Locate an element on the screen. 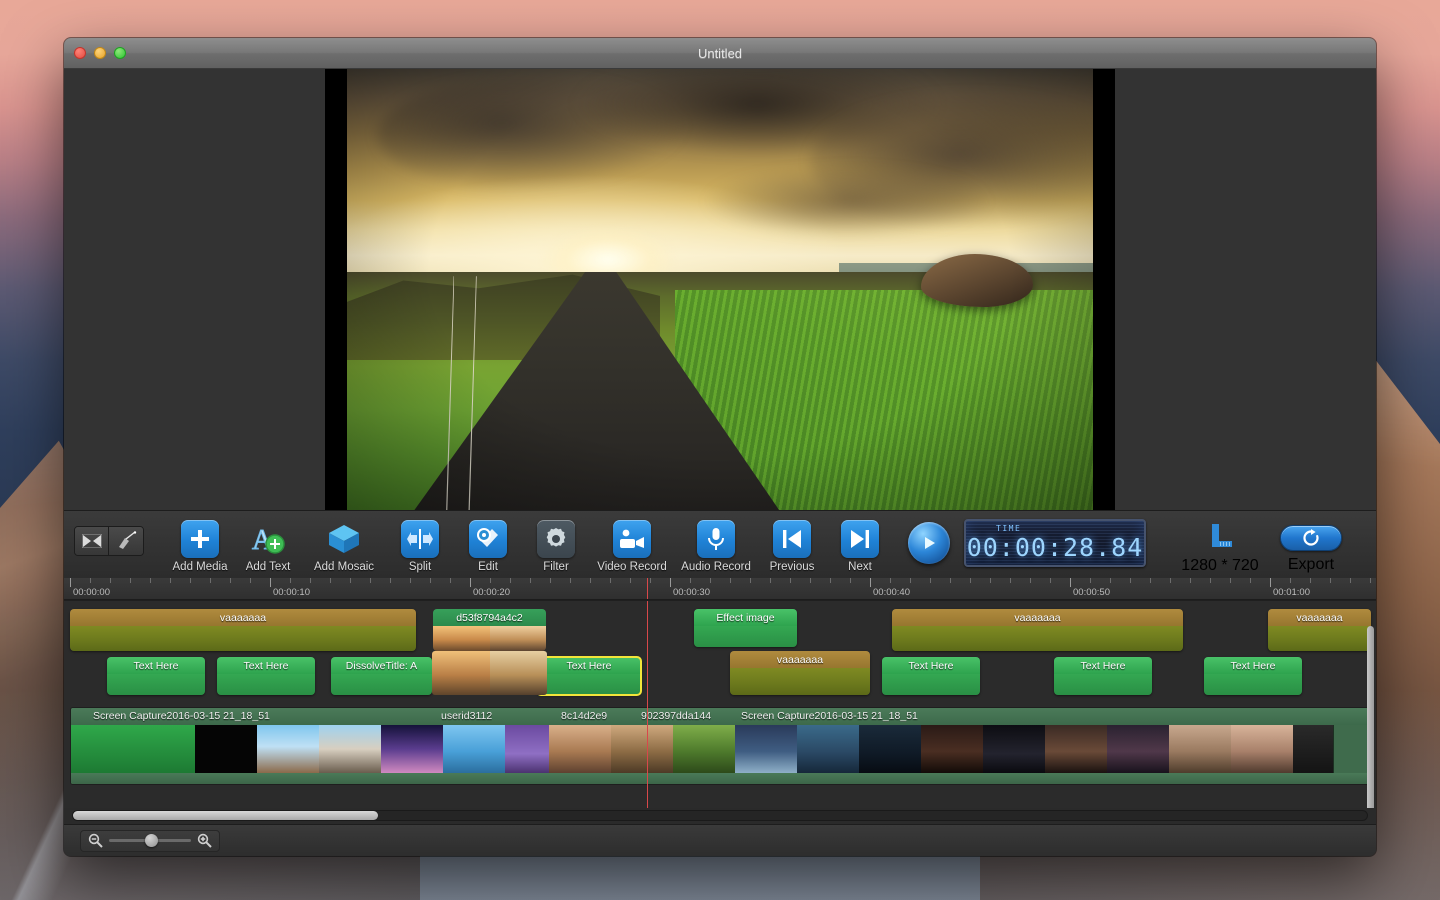  letterbox-right is located at coordinates (1104, 289).